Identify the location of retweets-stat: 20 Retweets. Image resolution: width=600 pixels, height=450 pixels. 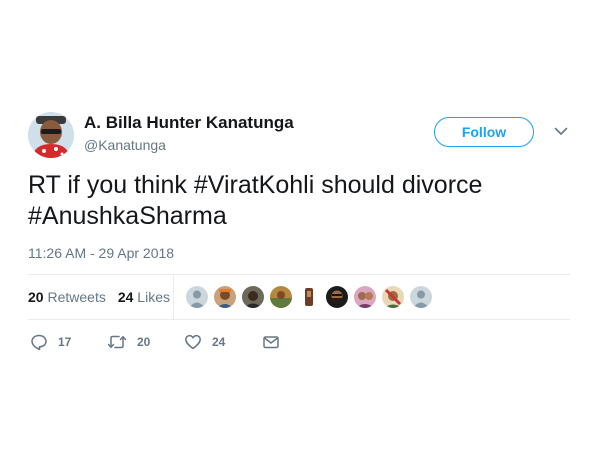
(67, 297).